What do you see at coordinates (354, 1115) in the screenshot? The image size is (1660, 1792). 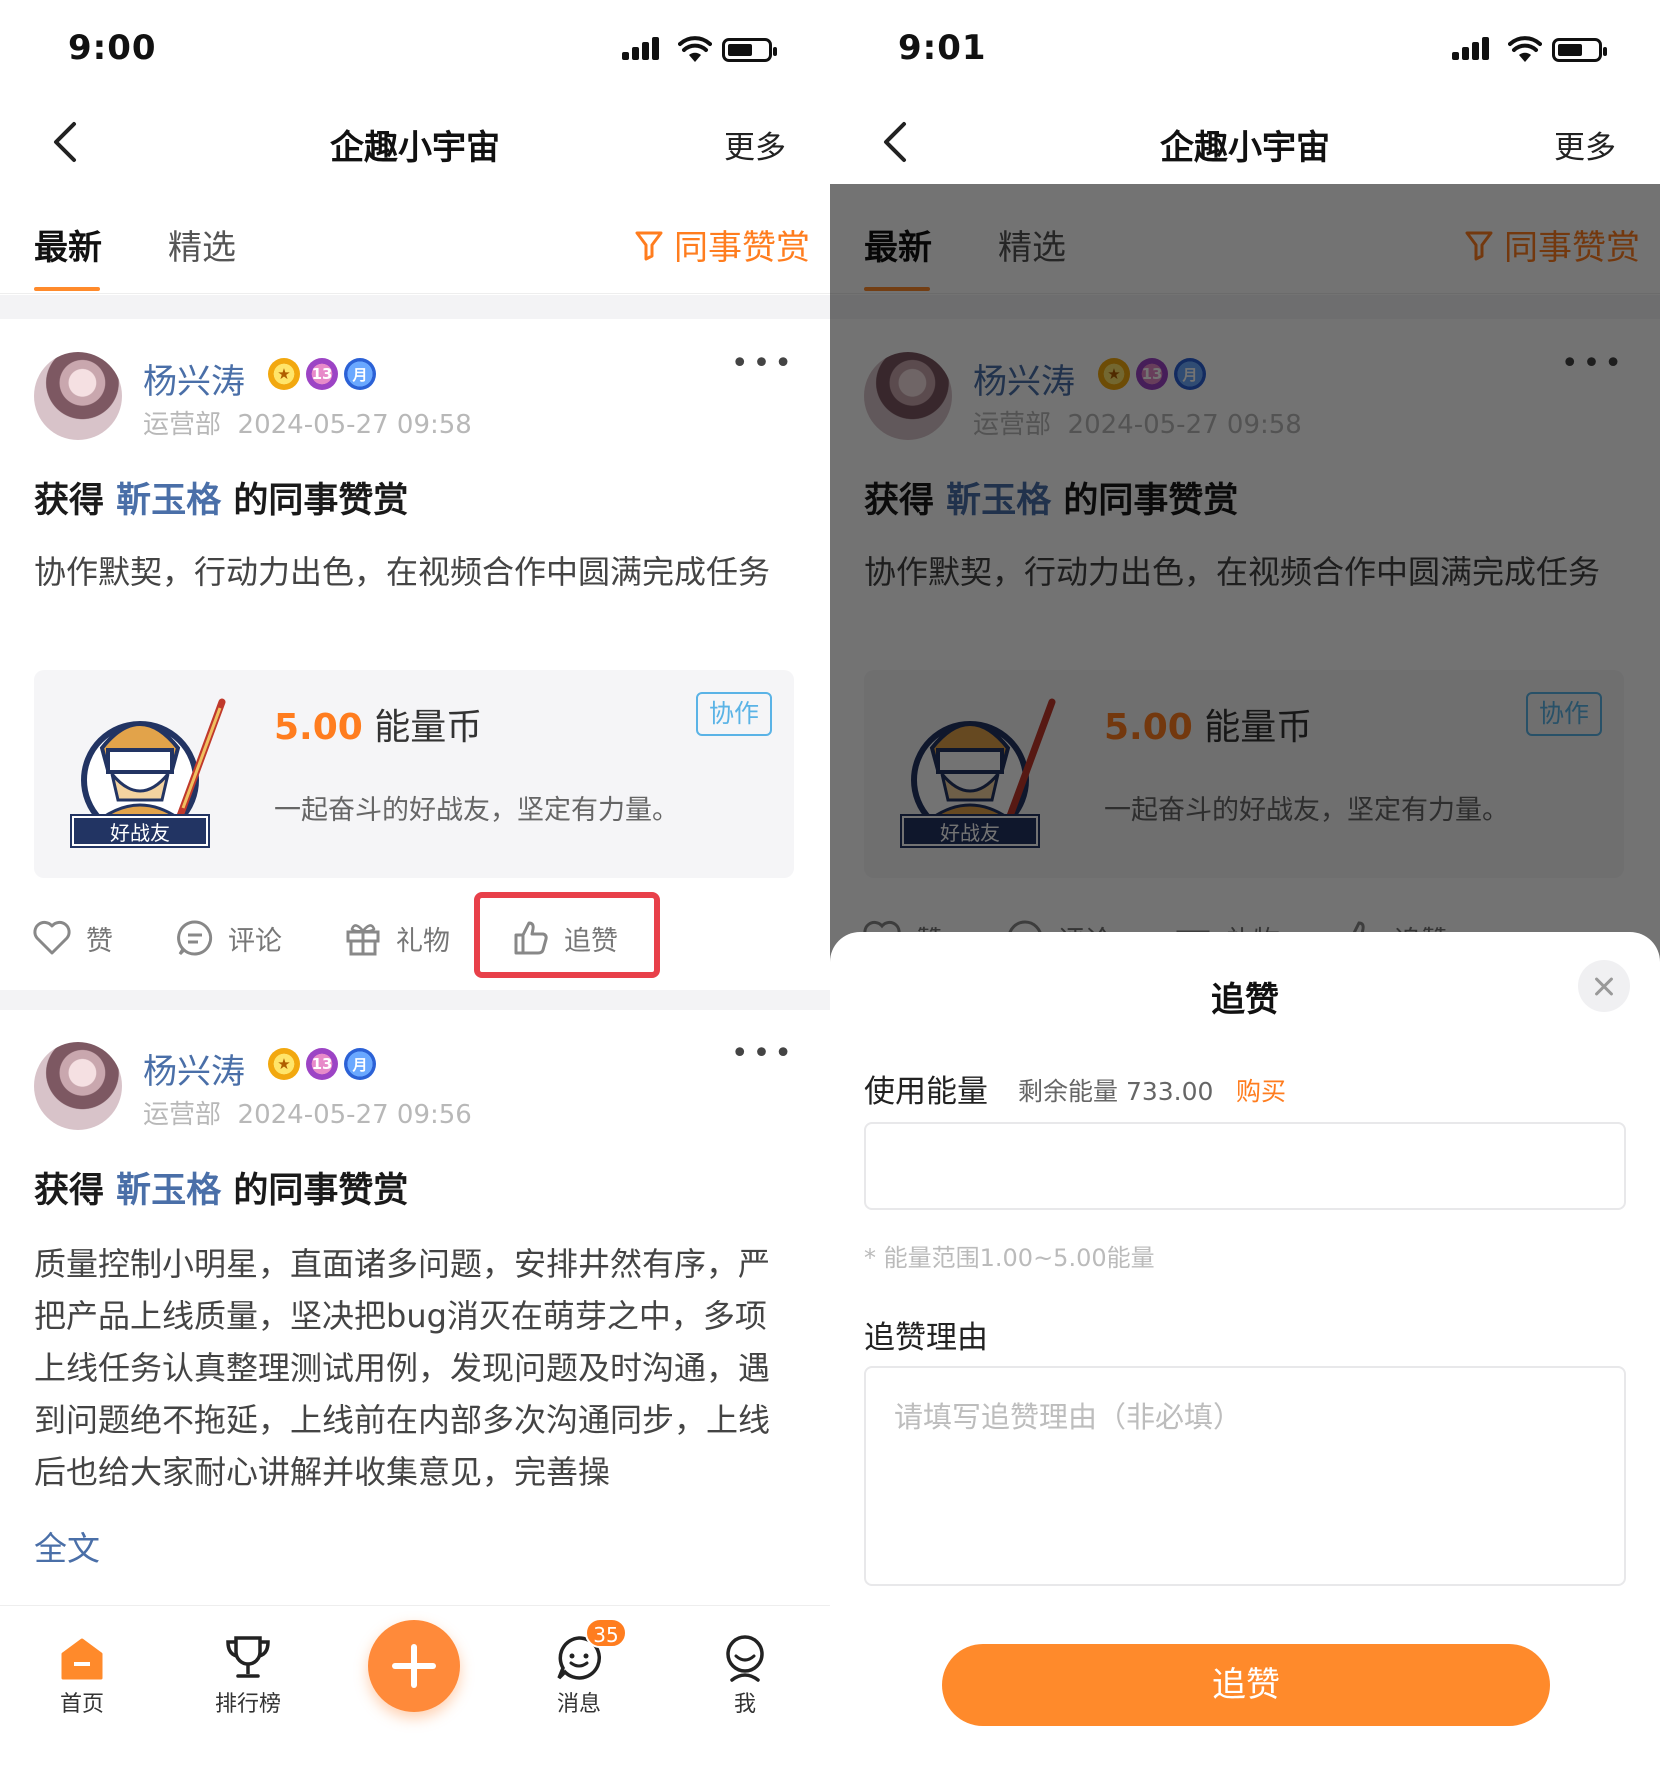 I see `post-time: 2024-05-27 09:56` at bounding box center [354, 1115].